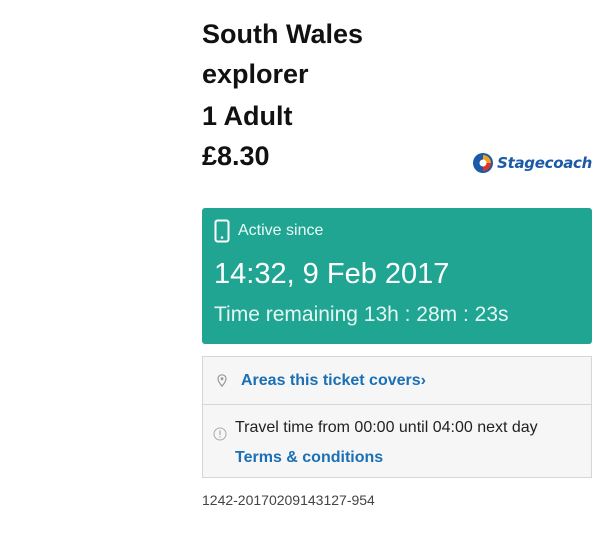 Image resolution: width=600 pixels, height=548 pixels. What do you see at coordinates (281, 230) in the screenshot?
I see `active-since-label: Active since` at bounding box center [281, 230].